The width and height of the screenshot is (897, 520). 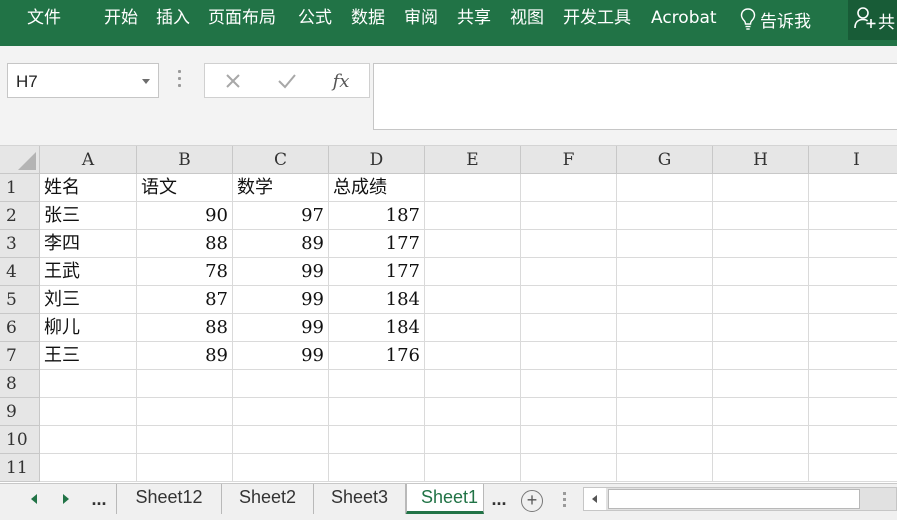 What do you see at coordinates (281, 188) in the screenshot?
I see `cell-c1: 数学` at bounding box center [281, 188].